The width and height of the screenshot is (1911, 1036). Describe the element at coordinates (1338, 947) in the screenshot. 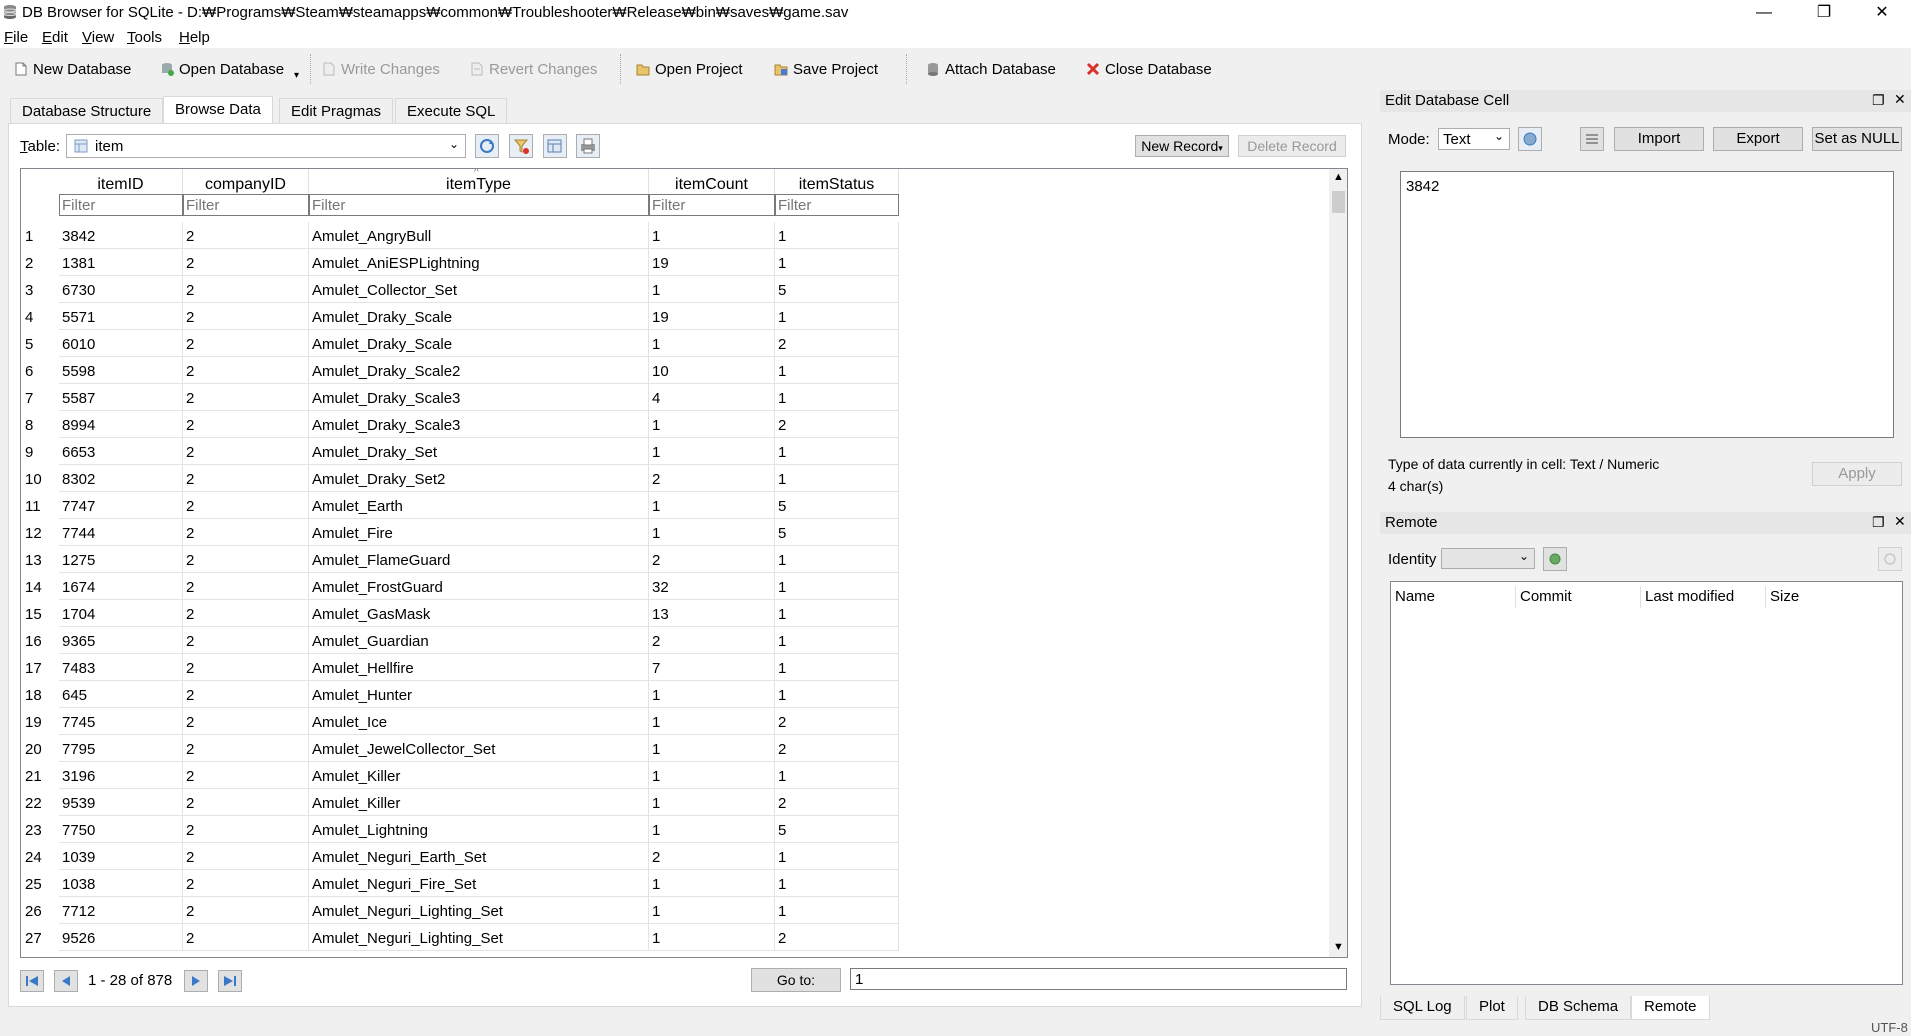

I see `scroll-down-icon: ▼` at that location.